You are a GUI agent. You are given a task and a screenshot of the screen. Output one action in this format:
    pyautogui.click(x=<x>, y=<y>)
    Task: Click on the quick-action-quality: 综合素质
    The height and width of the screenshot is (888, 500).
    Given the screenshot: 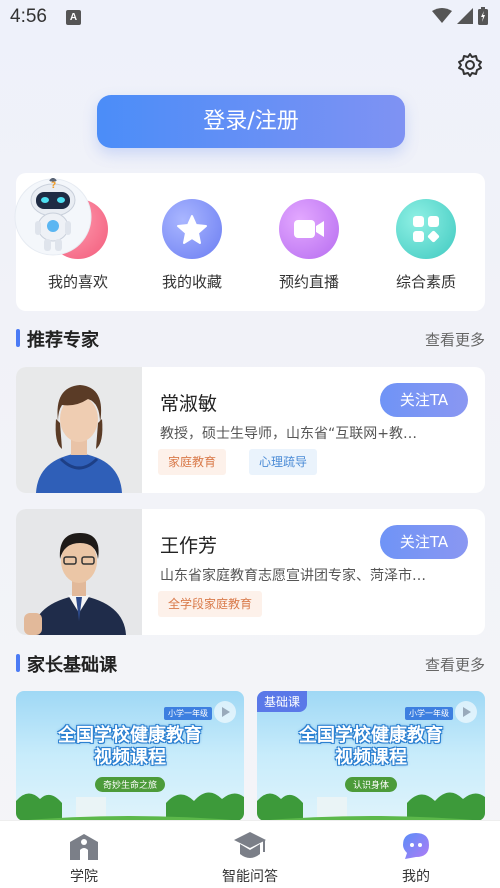 What is the action you would take?
    pyautogui.click(x=426, y=245)
    